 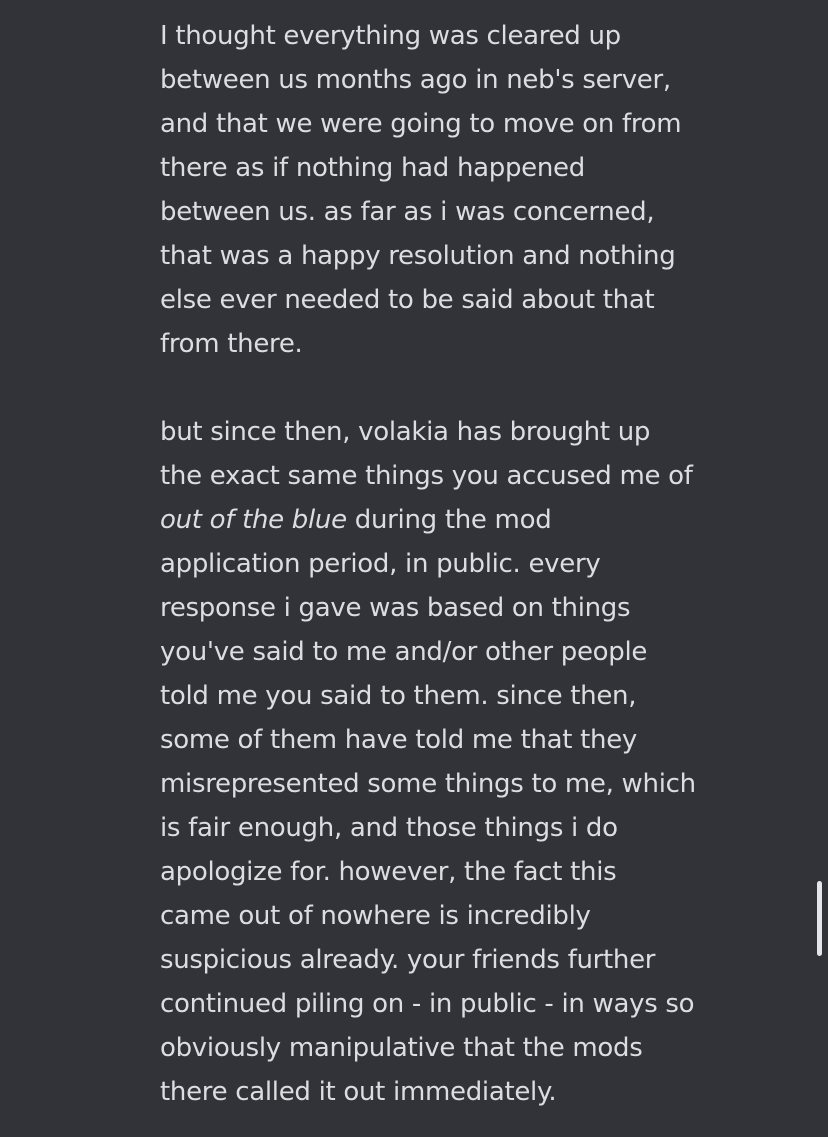 What do you see at coordinates (380, 564) in the screenshot?
I see `message-line: application period, in public. every` at bounding box center [380, 564].